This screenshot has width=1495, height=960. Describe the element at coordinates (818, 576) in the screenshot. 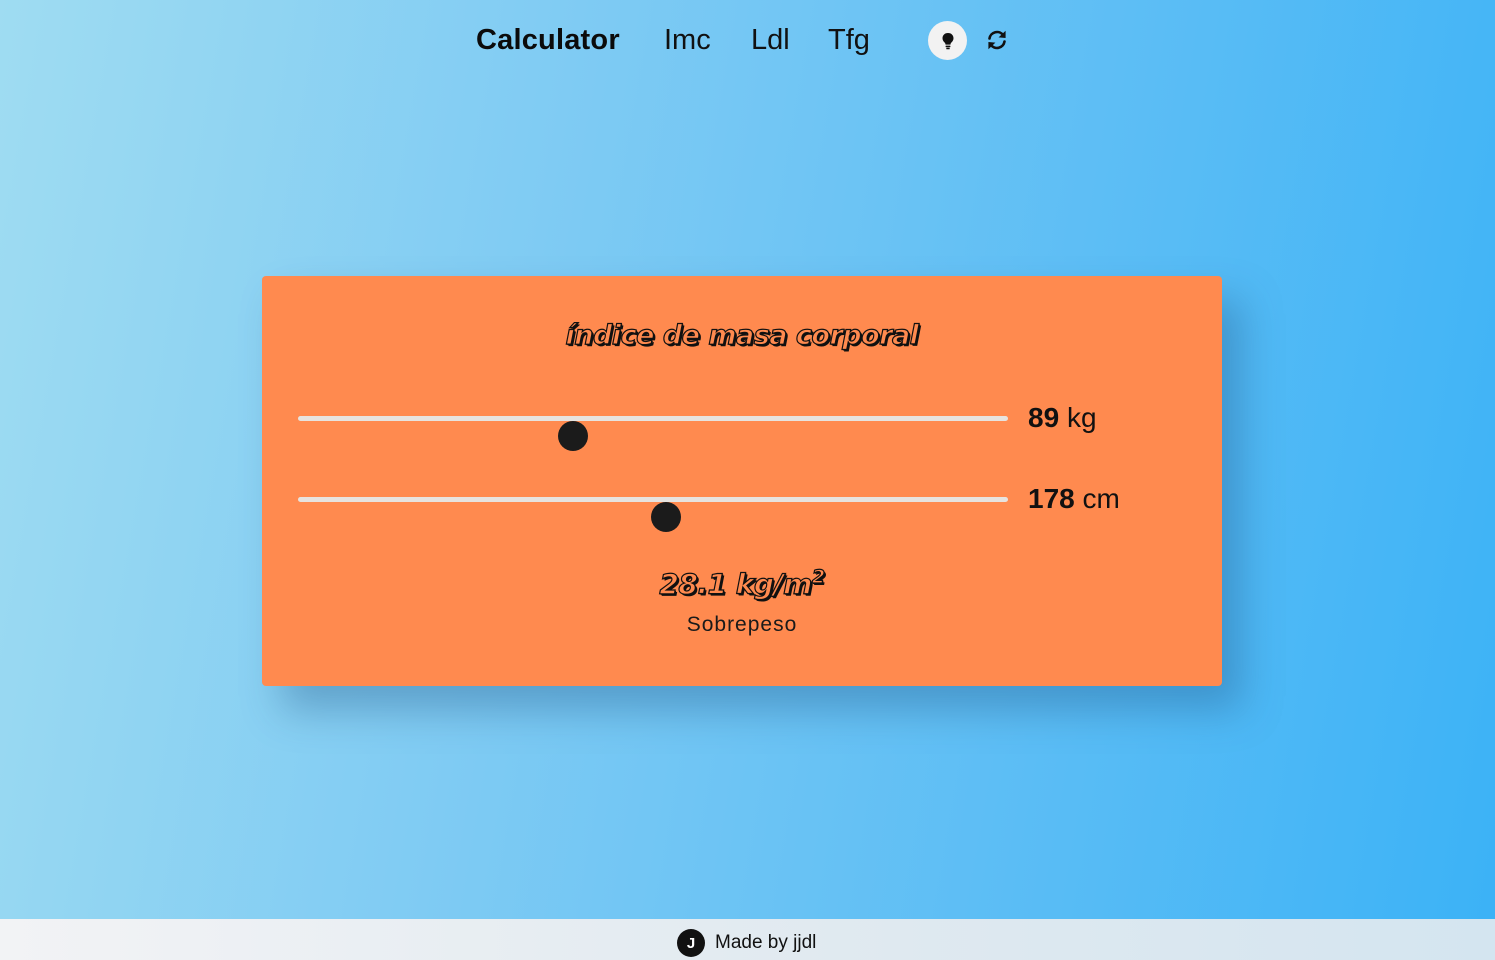

I see `bmi-result-exponent: 2` at that location.